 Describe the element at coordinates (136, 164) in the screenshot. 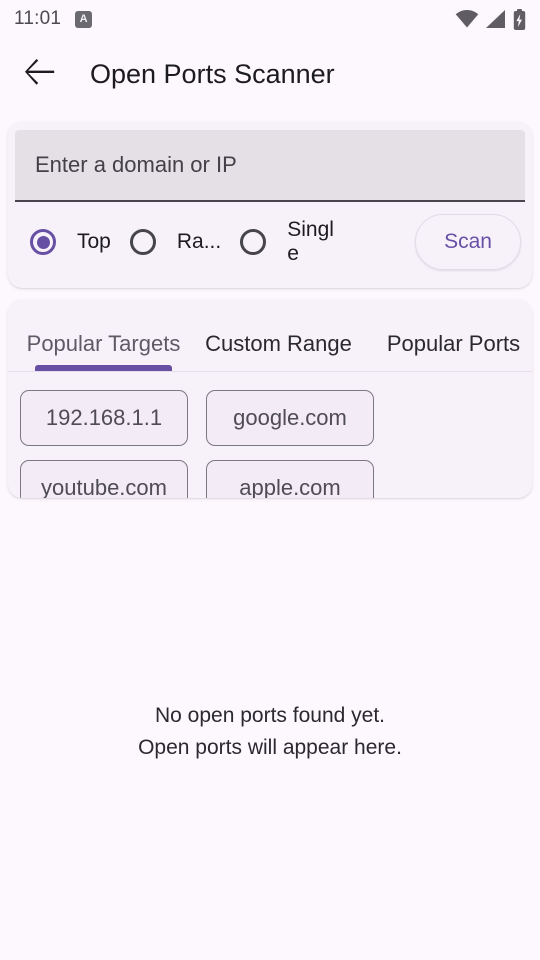

I see `target-input-placeholder: Enter a domain or IP` at that location.